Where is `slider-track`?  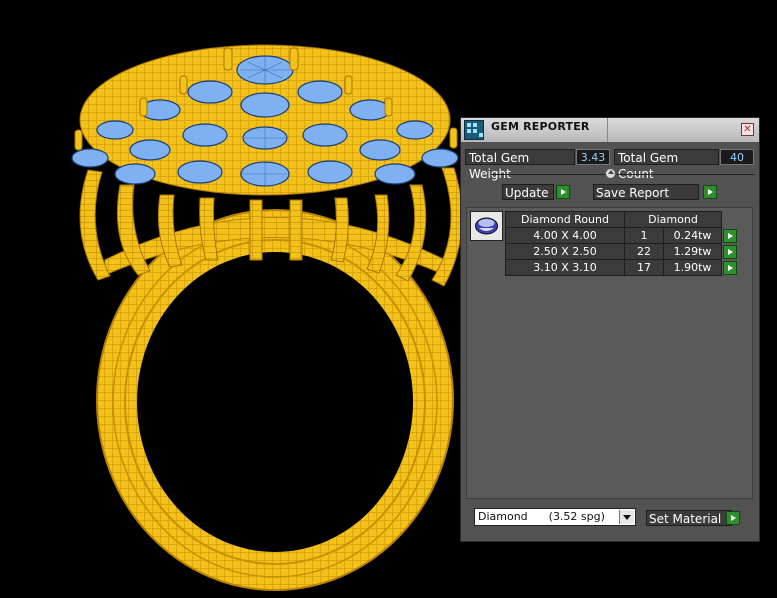 slider-track is located at coordinates (623, 174).